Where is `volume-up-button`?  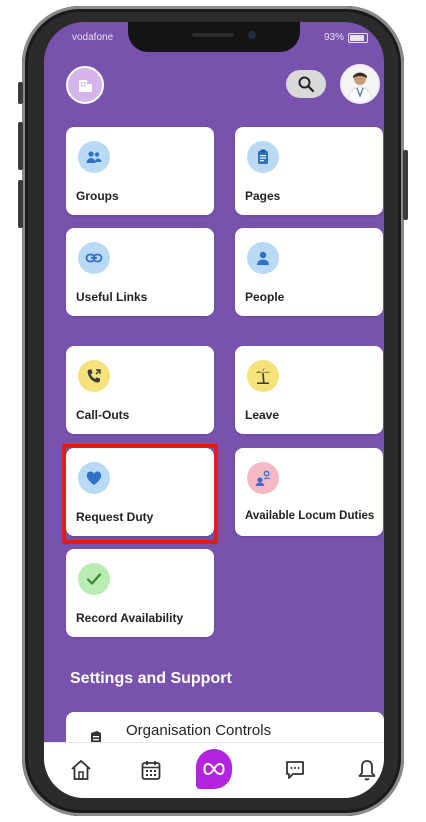 volume-up-button is located at coordinates (20, 146).